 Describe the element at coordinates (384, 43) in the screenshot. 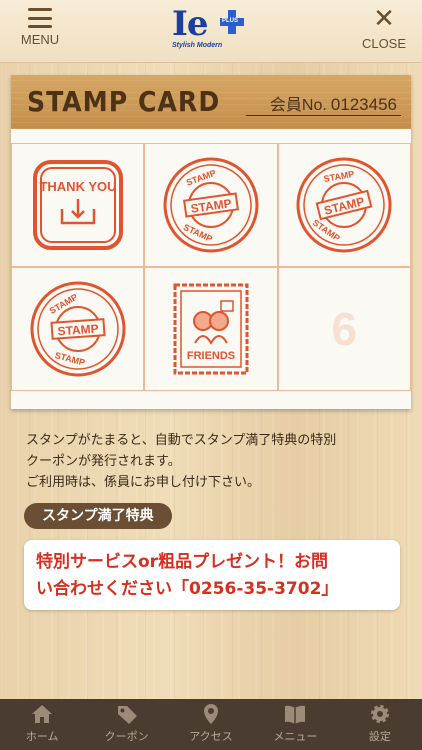

I see `close-label: CLOSE` at that location.